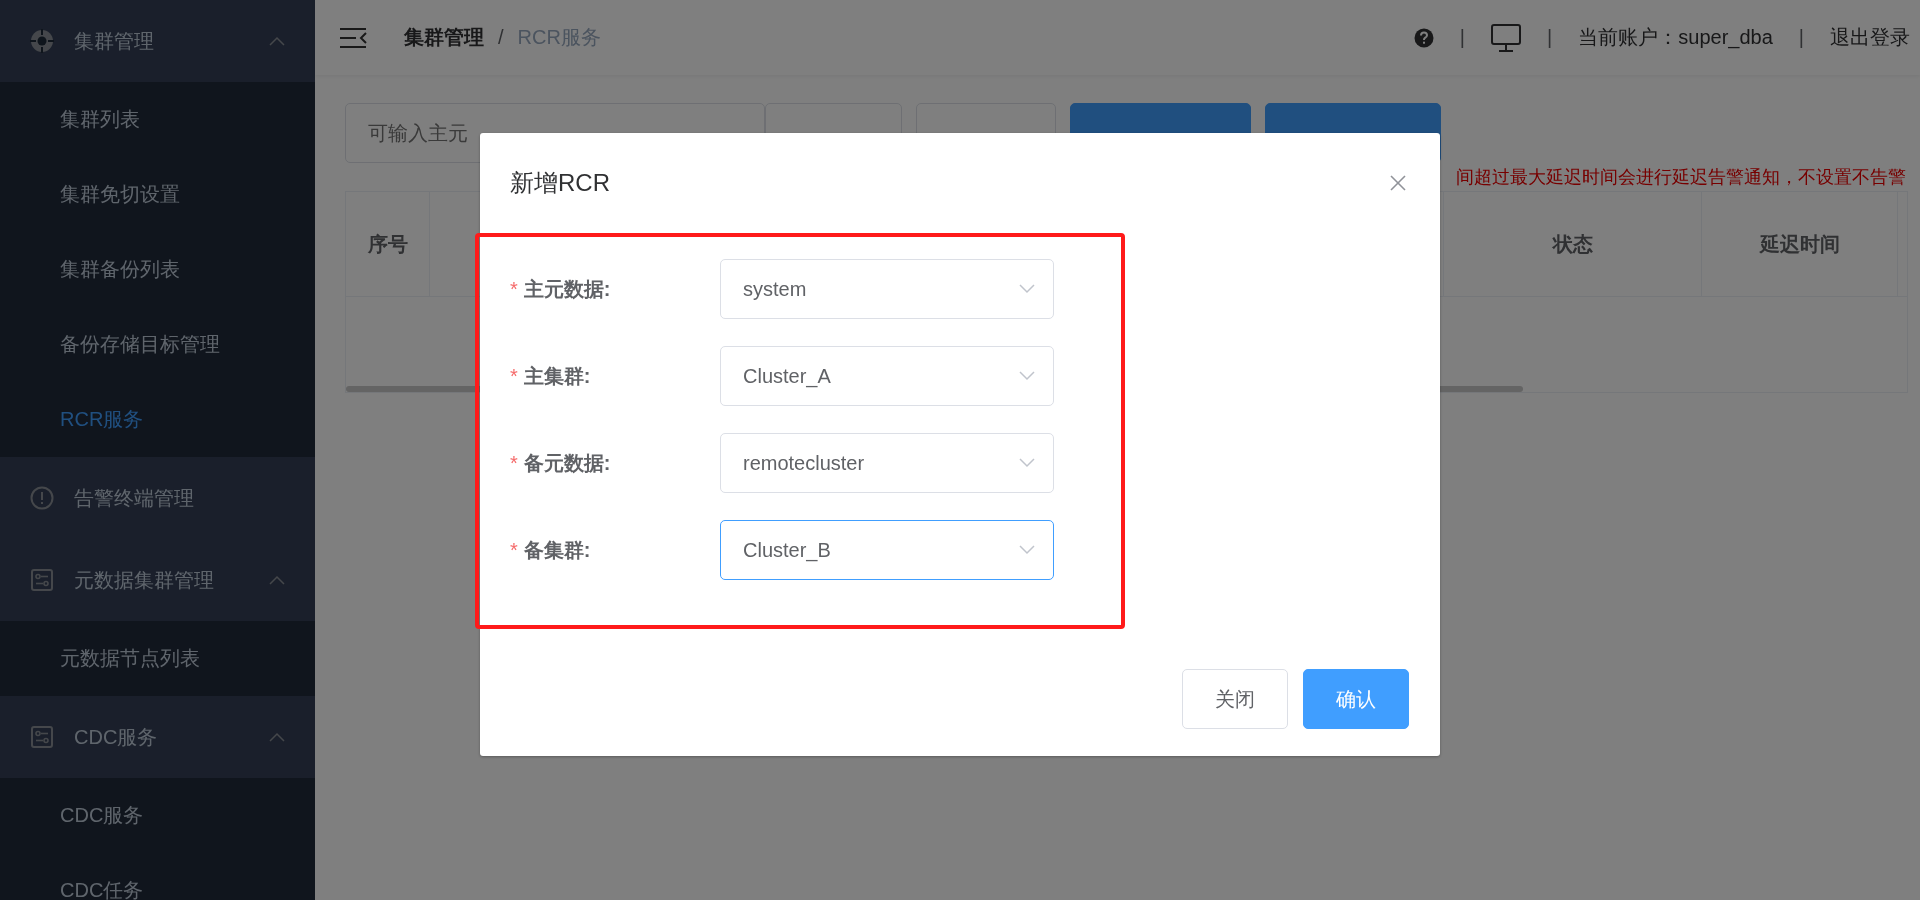  I want to click on logout-link: 退出登录, so click(1870, 37).